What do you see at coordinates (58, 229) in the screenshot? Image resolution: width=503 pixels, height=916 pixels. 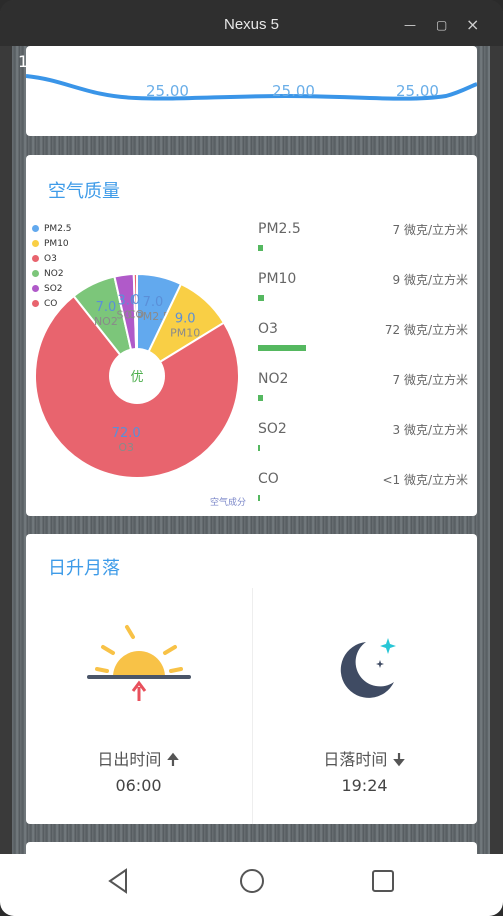 I see `legend-label: PM2.5` at bounding box center [58, 229].